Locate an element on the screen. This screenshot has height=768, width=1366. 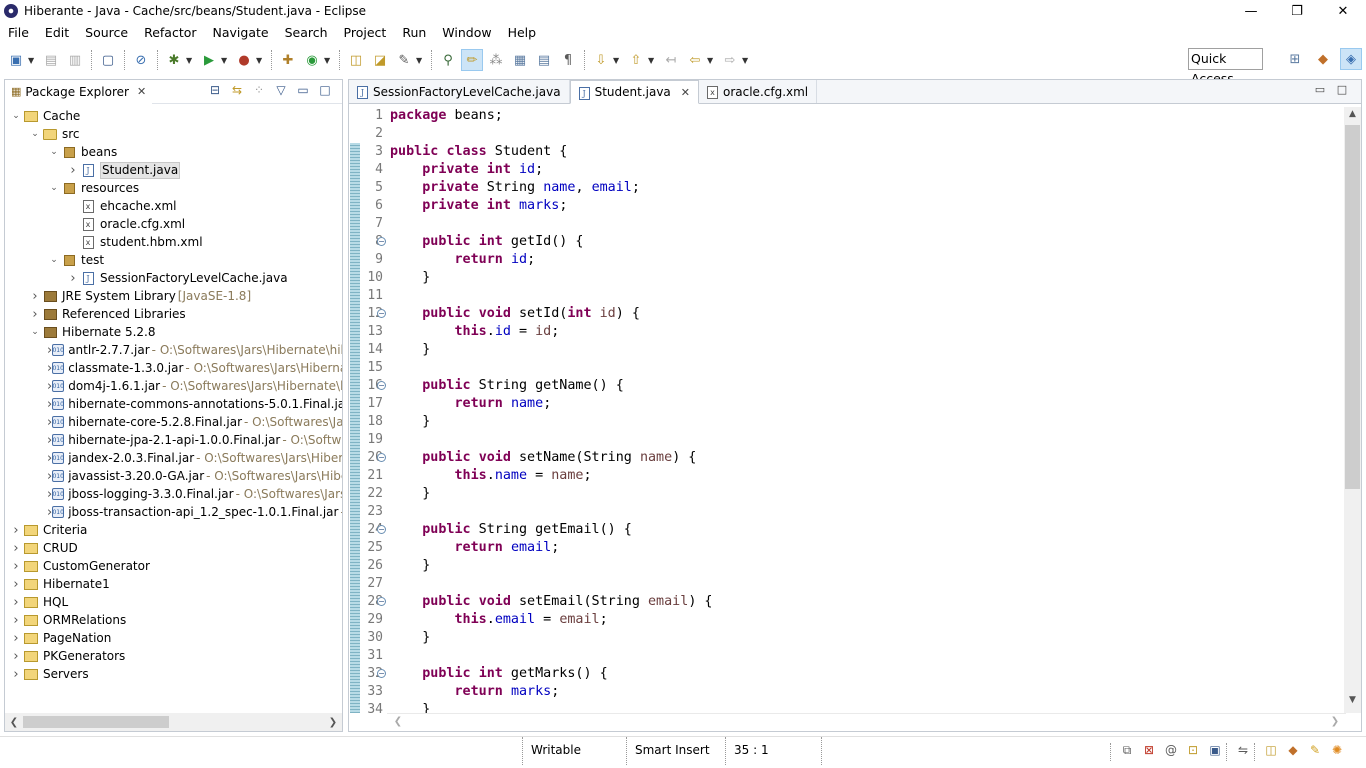
tree-item: xoracle.cfg.xml is located at coordinates (173, 224).